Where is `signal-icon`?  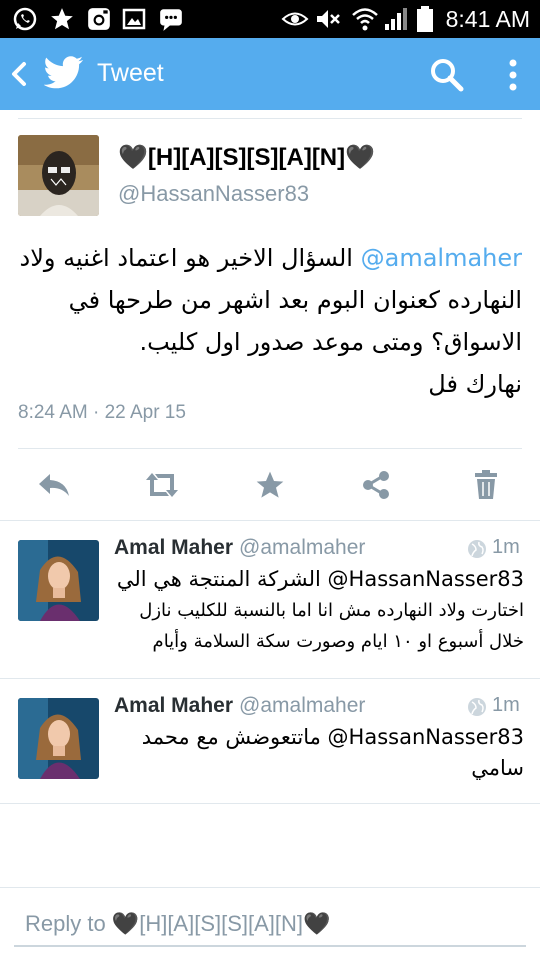
signal-icon is located at coordinates (395, 19).